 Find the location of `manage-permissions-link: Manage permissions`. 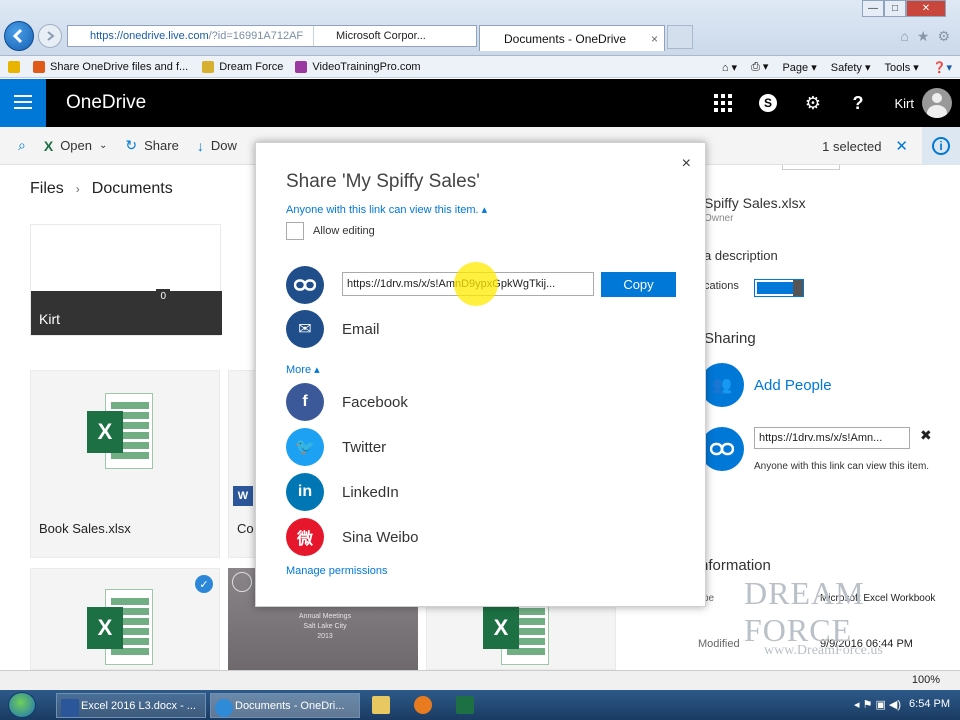

manage-permissions-link: Manage permissions is located at coordinates (337, 571).